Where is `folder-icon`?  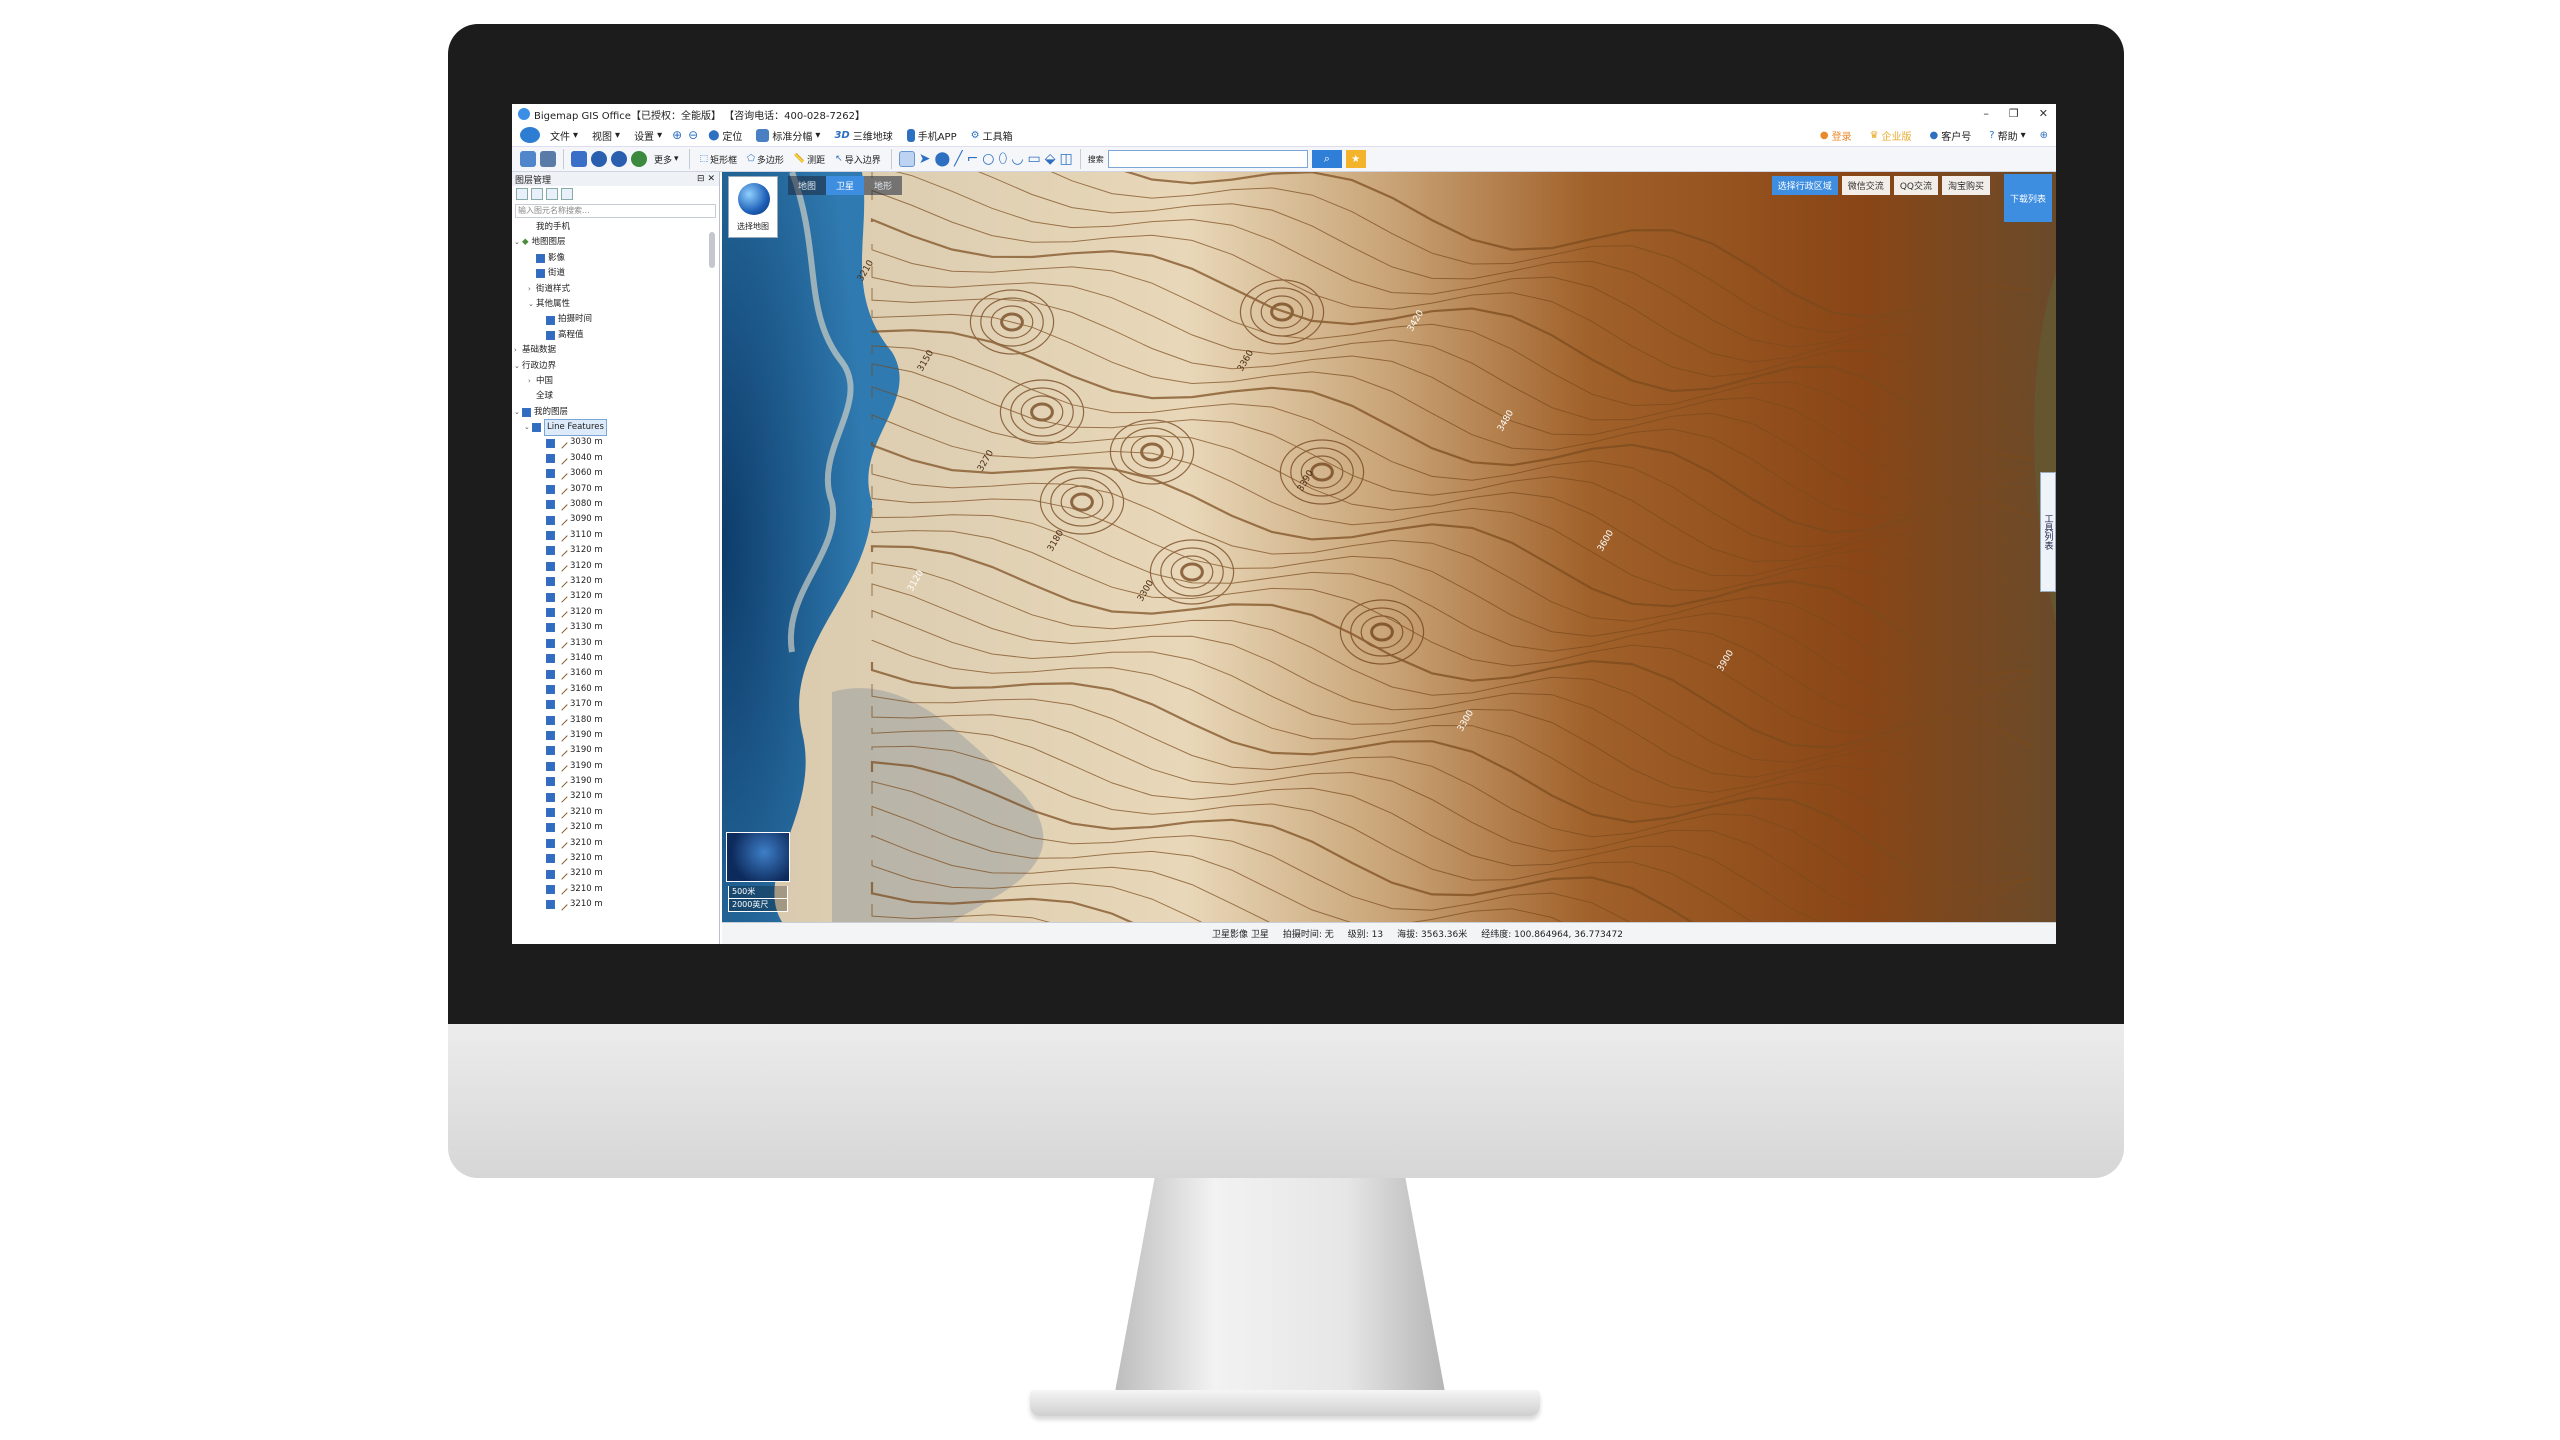
folder-icon is located at coordinates (522, 194).